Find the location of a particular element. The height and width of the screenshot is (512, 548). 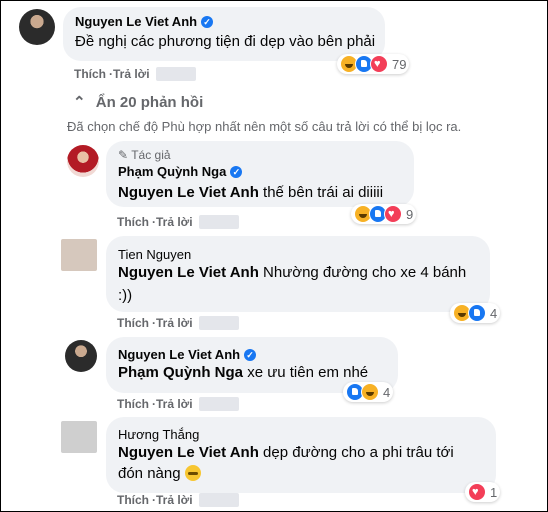

reaction-summary: 1 is located at coordinates (483, 492).